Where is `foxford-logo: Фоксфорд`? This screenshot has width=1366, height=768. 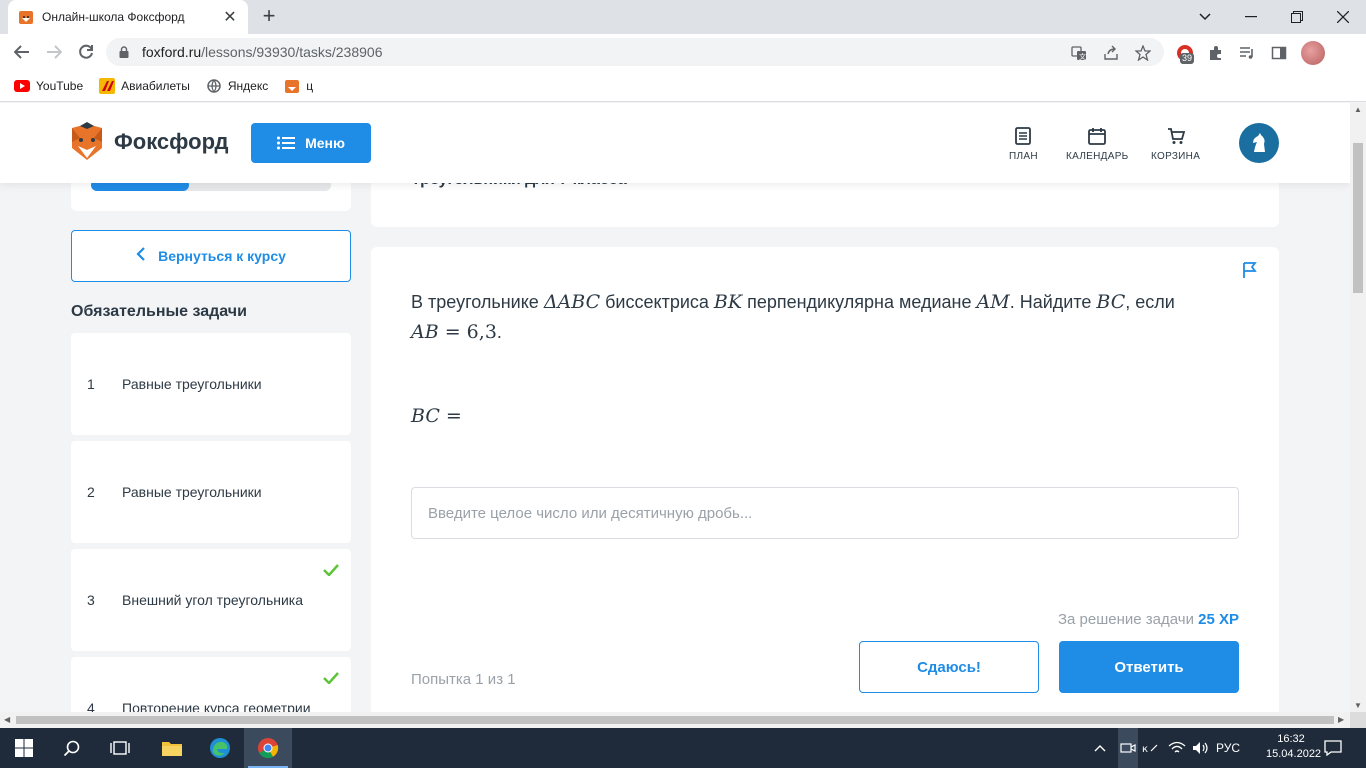
foxford-logo: Фоксфорд is located at coordinates (149, 142).